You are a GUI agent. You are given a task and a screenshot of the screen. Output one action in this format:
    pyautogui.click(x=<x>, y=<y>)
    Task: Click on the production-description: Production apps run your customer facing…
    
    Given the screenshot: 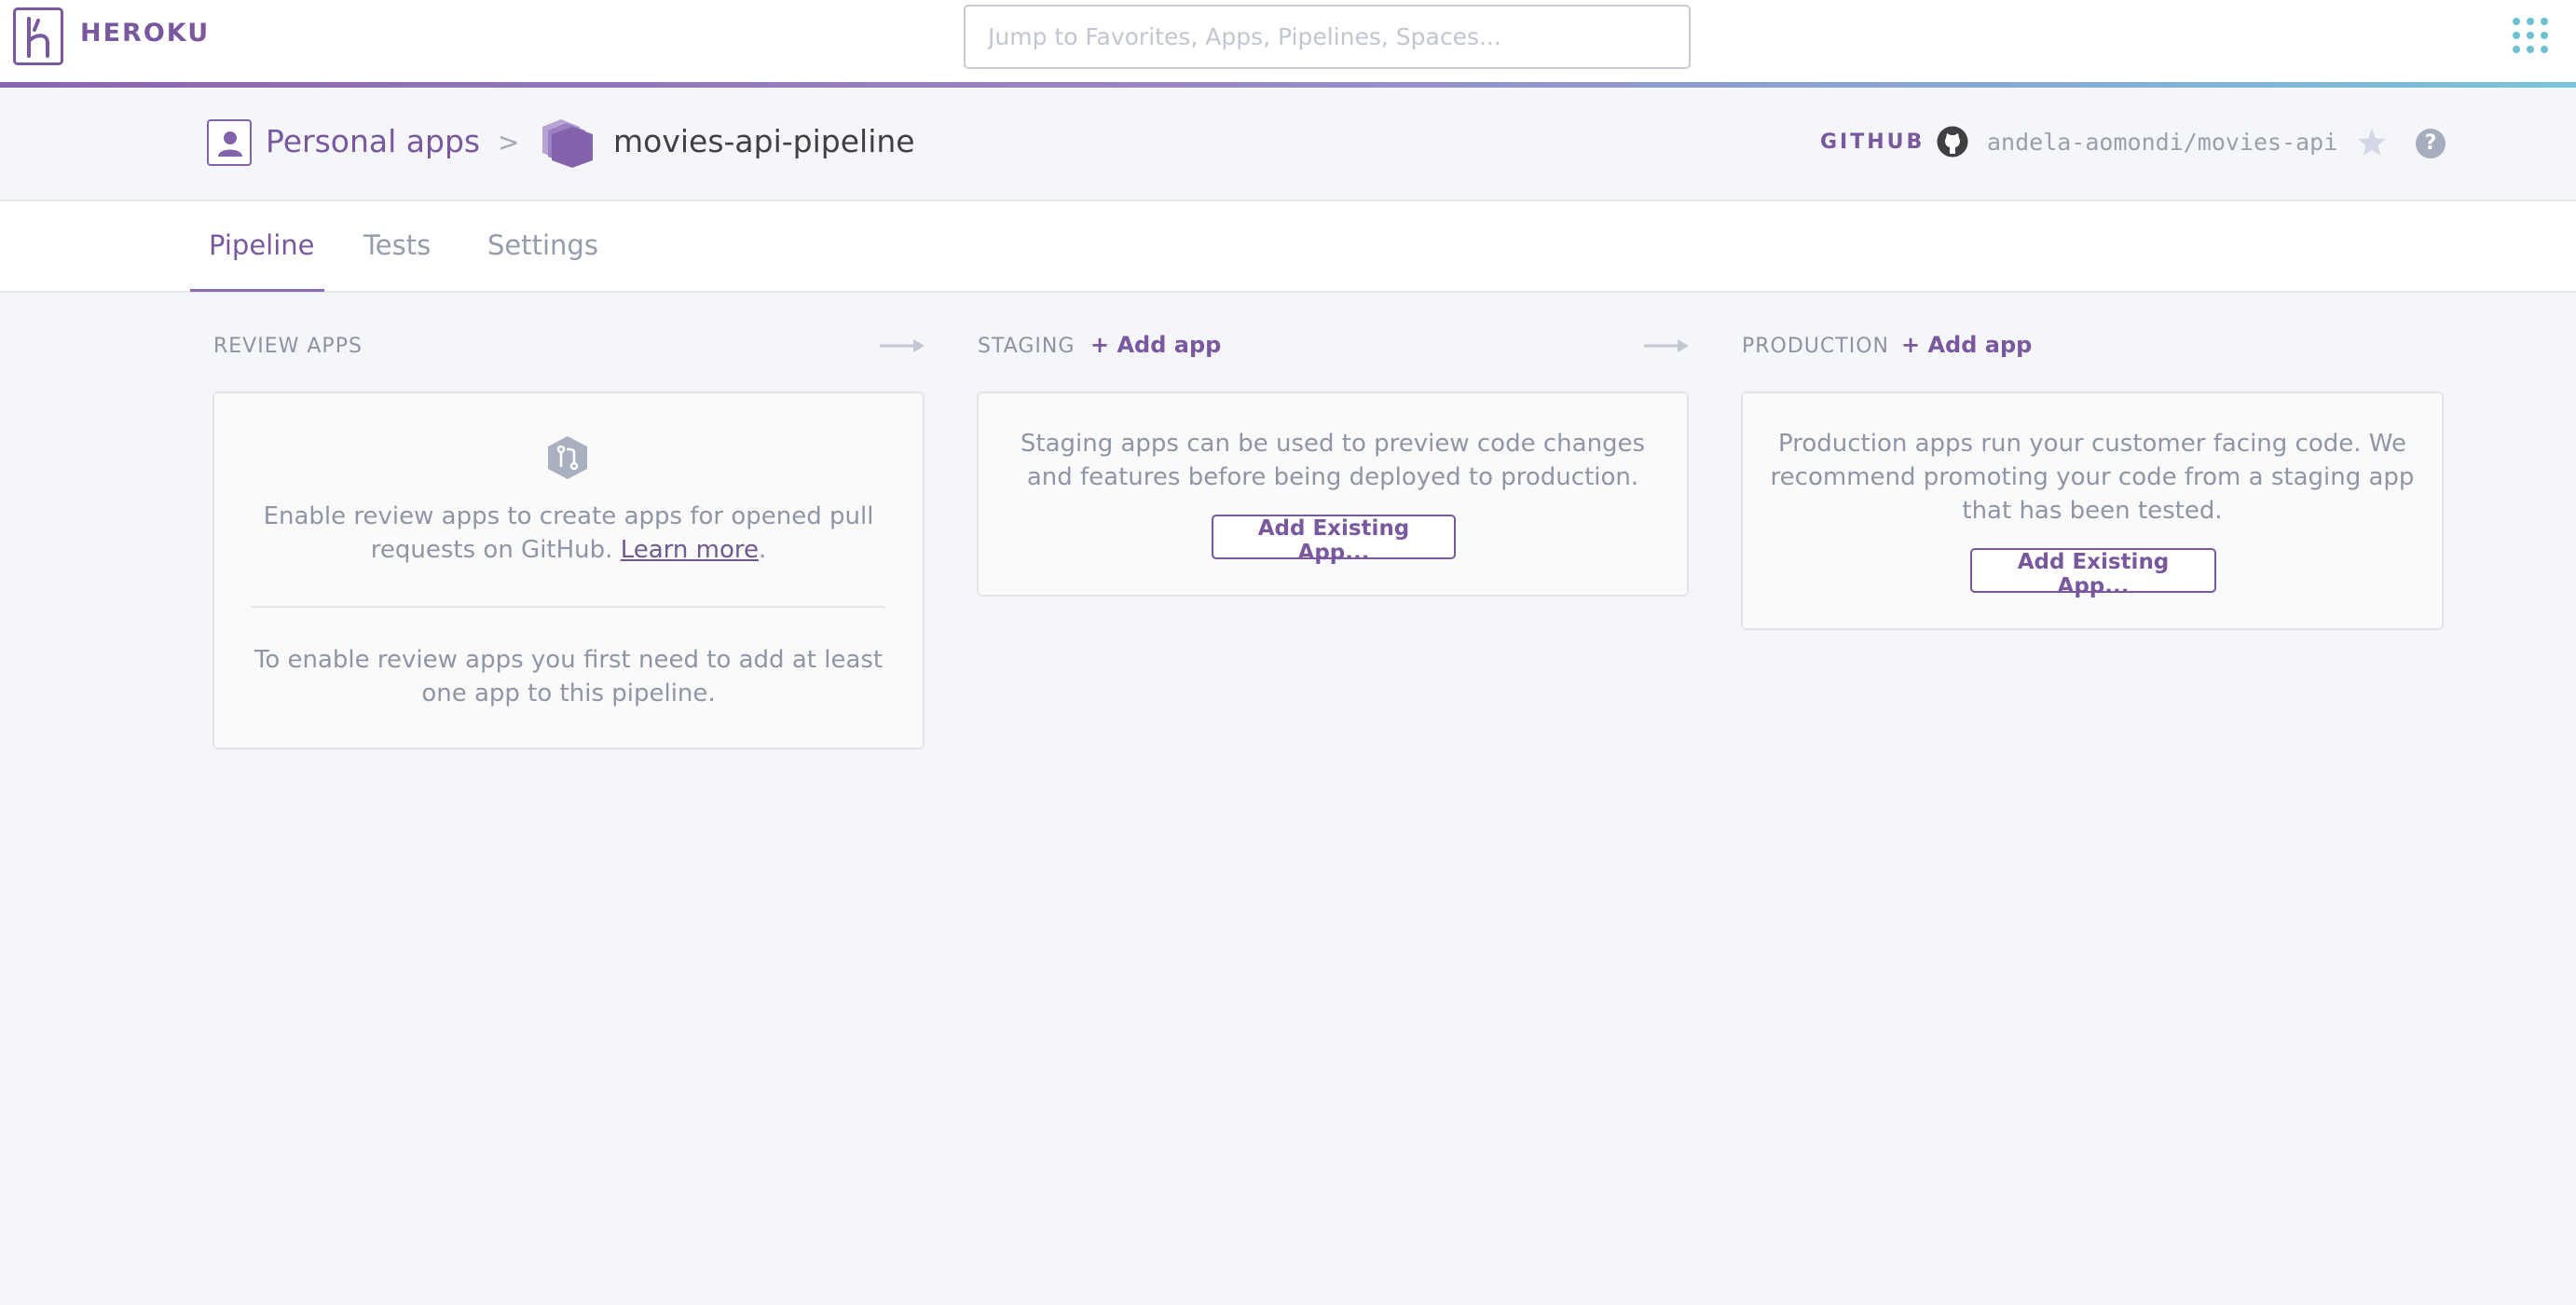 What is the action you would take?
    pyautogui.click(x=2092, y=477)
    